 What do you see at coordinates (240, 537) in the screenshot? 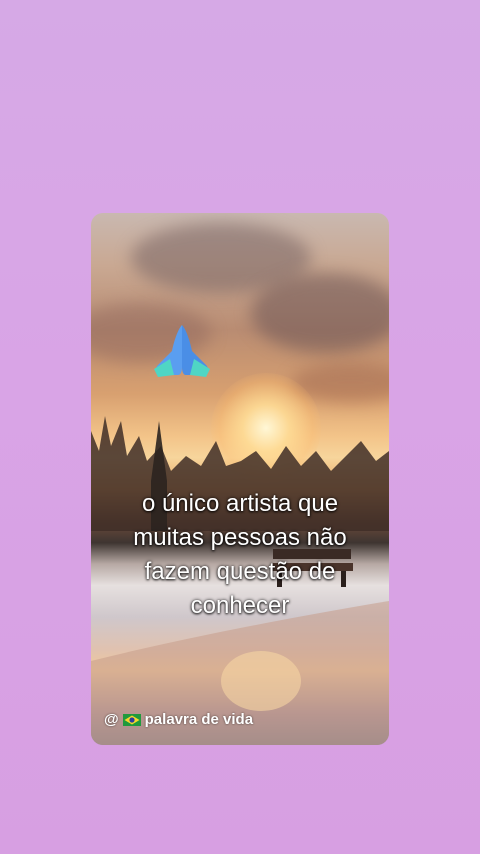
I see `caption-line: muitas pessoas não` at bounding box center [240, 537].